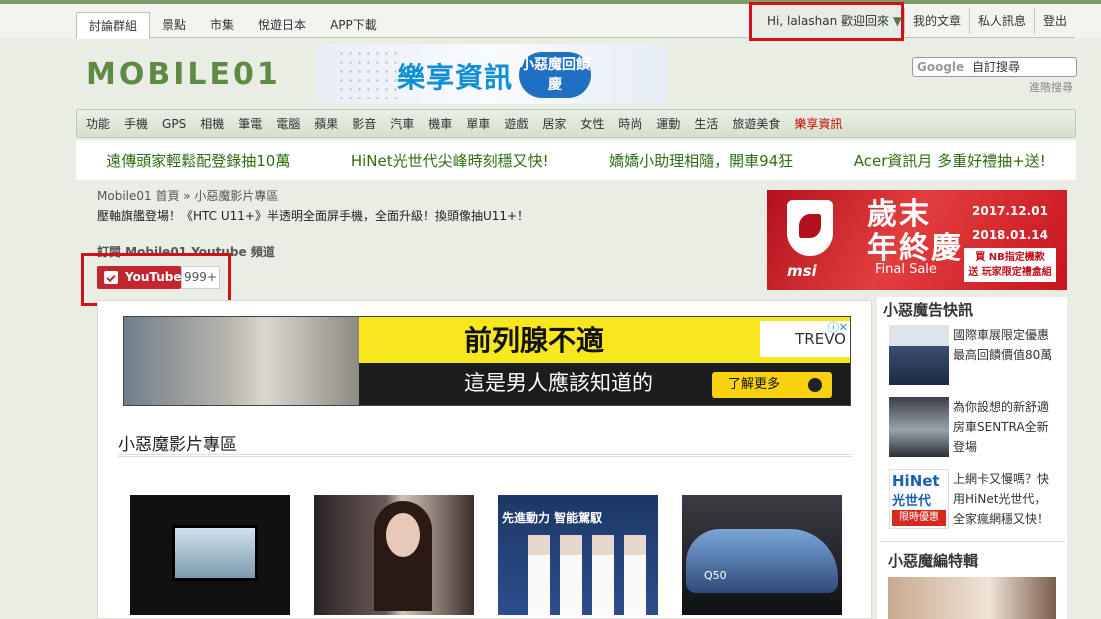 The height and width of the screenshot is (619, 1101). What do you see at coordinates (1001, 427) in the screenshot?
I see `news-text: 為你設想的新舒適房車SENTRA全新登場` at bounding box center [1001, 427].